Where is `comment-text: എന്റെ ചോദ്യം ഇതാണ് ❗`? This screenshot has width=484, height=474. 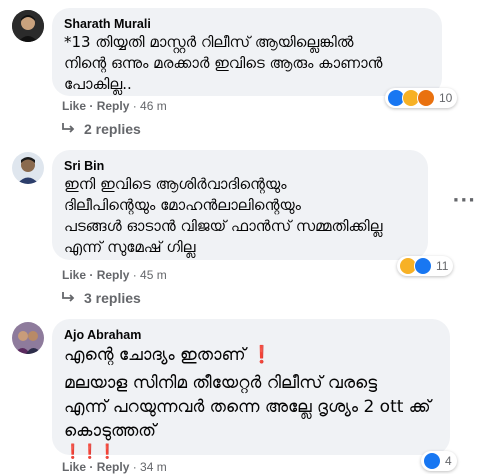 comment-text: എന്റെ ചോദ്യം ഇതാണ് ❗ is located at coordinates (251, 355).